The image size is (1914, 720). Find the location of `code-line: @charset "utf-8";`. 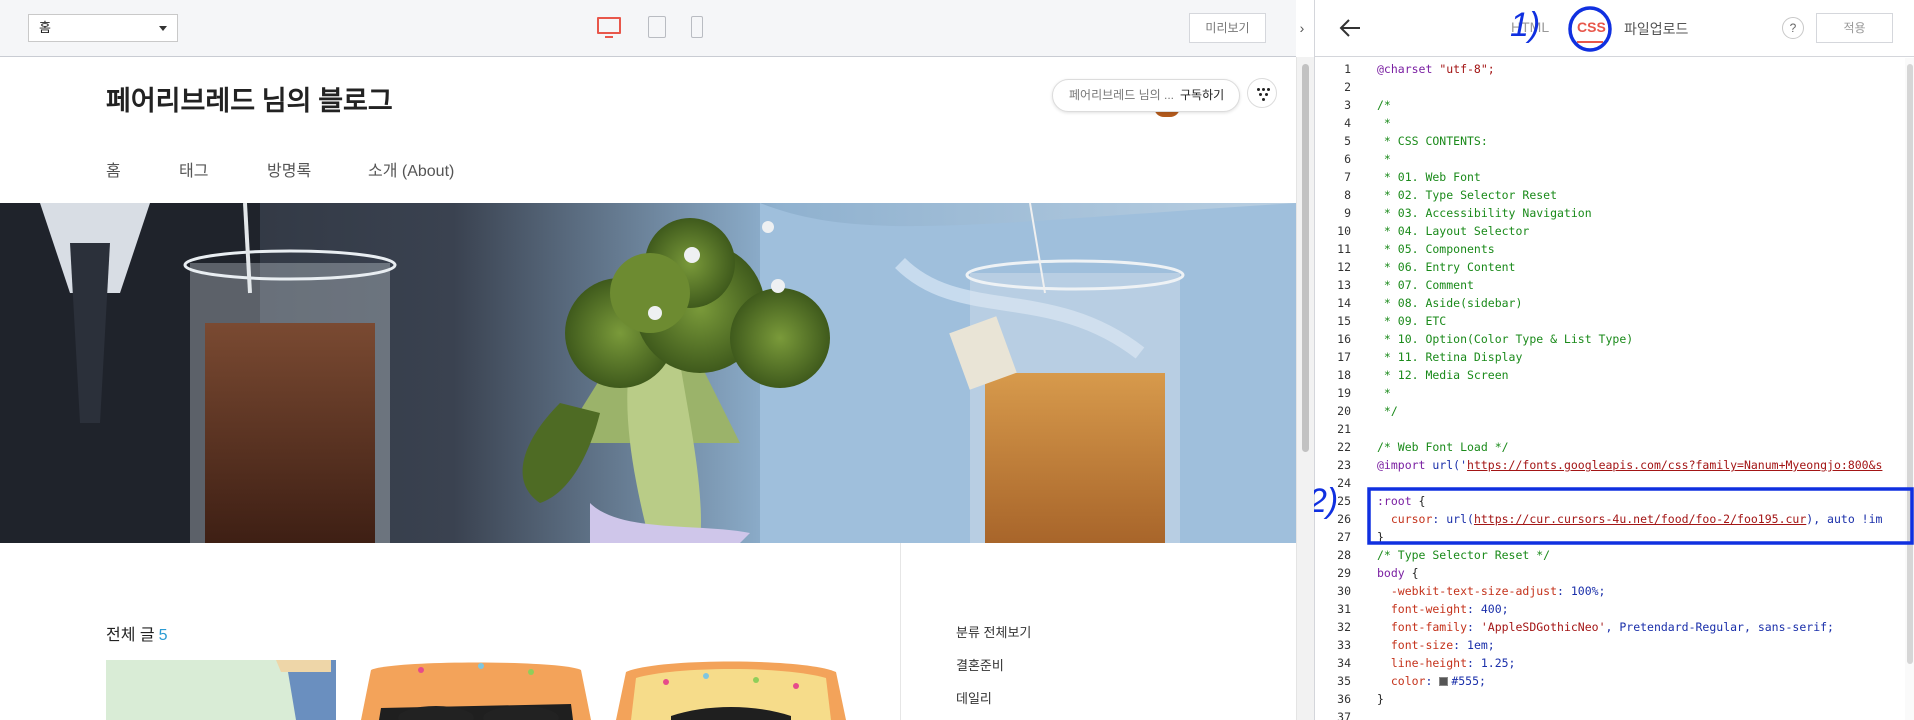

code-line: @charset "utf-8"; is located at coordinates (1436, 69).